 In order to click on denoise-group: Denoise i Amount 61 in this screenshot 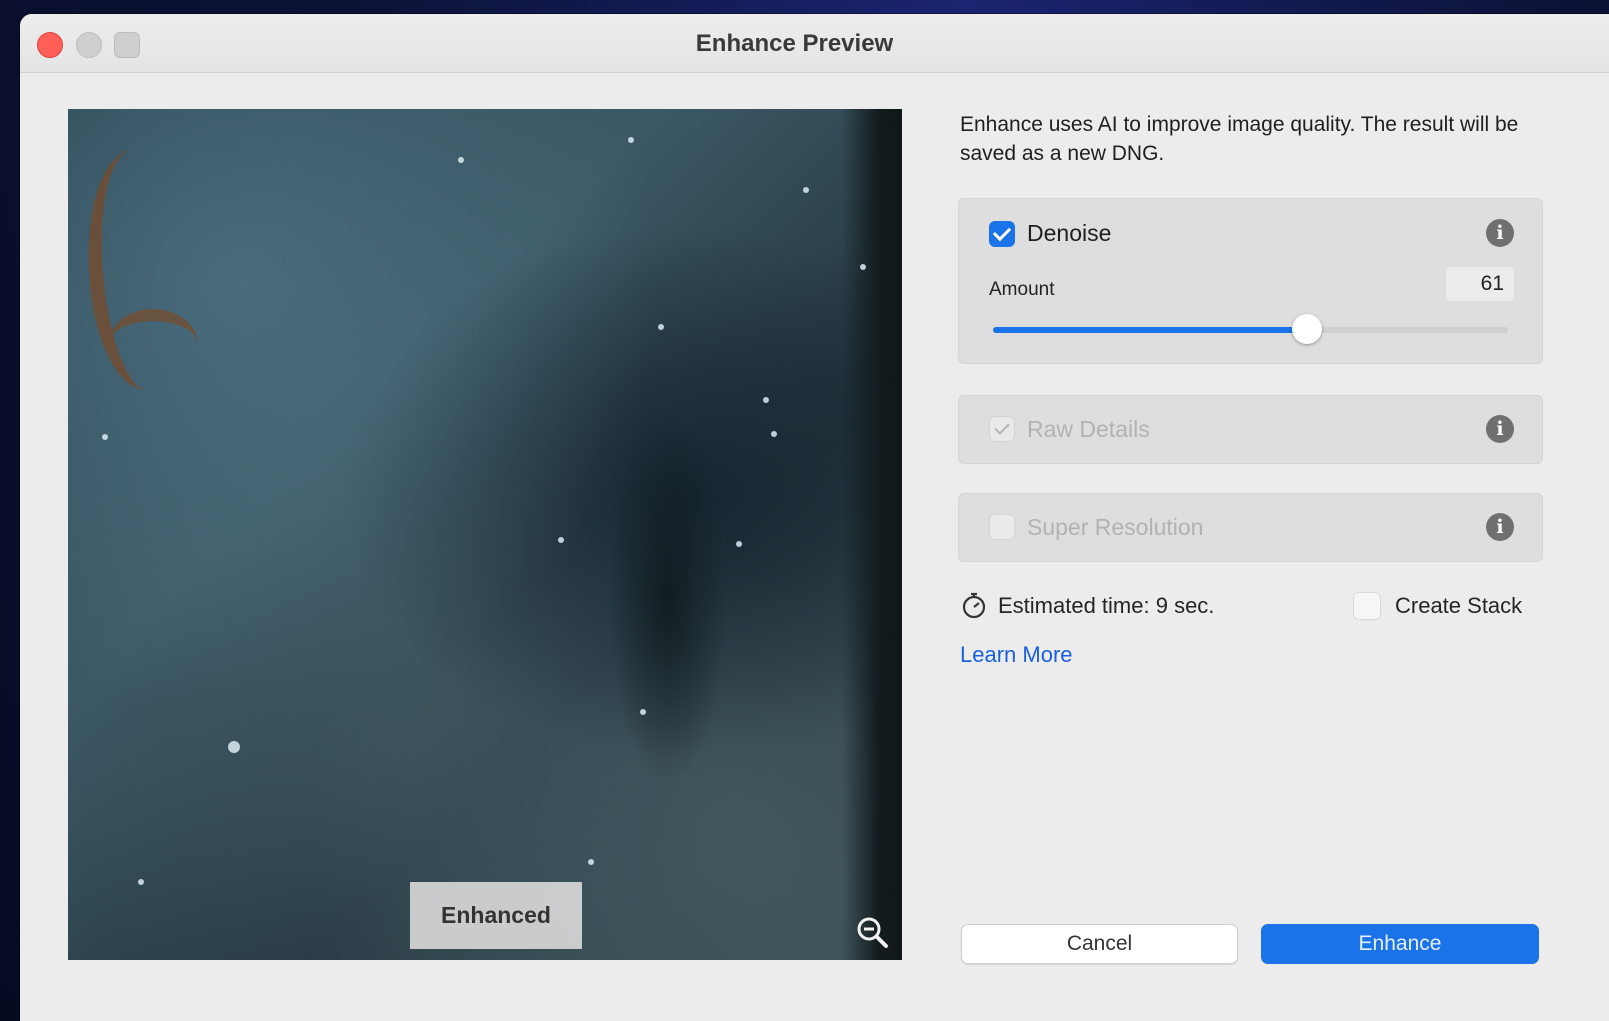, I will do `click(1250, 281)`.